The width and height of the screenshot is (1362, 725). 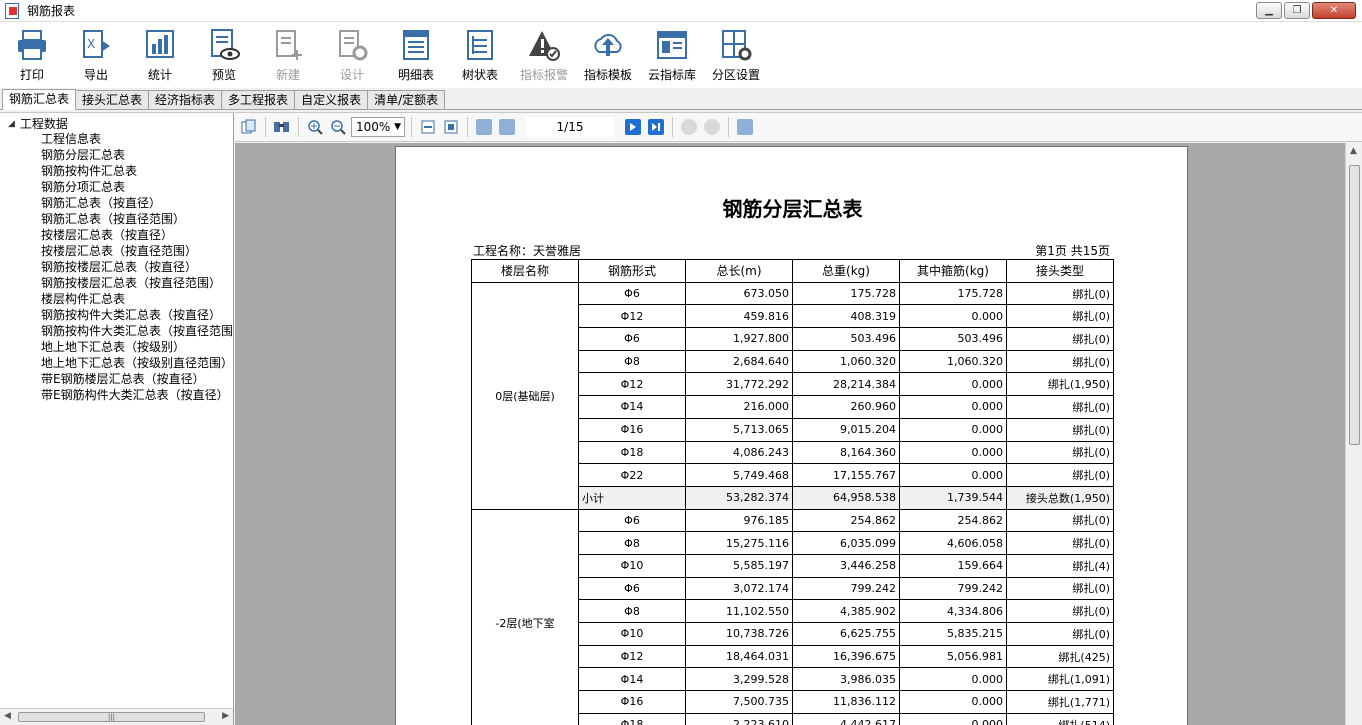 I want to click on tree-item: 钢筋按构件汇总表, so click(x=137, y=171).